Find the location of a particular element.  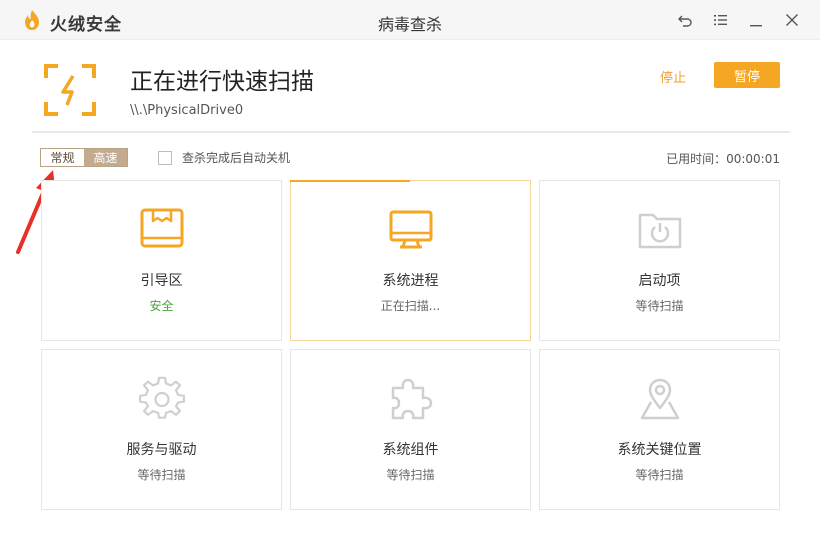

gear-icon is located at coordinates (161, 397).